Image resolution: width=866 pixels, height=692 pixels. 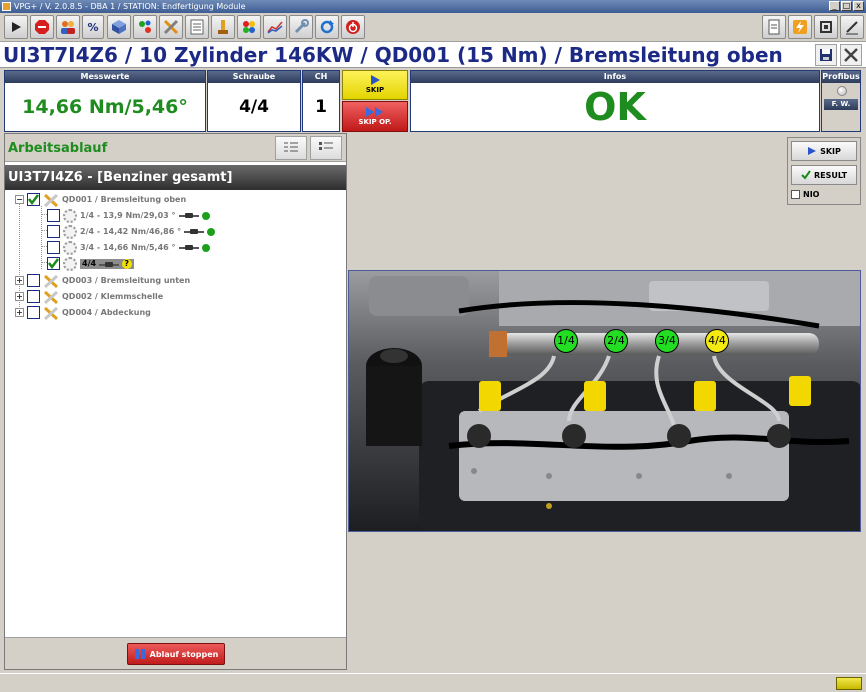 I want to click on refresh-icon, so click(x=327, y=27).